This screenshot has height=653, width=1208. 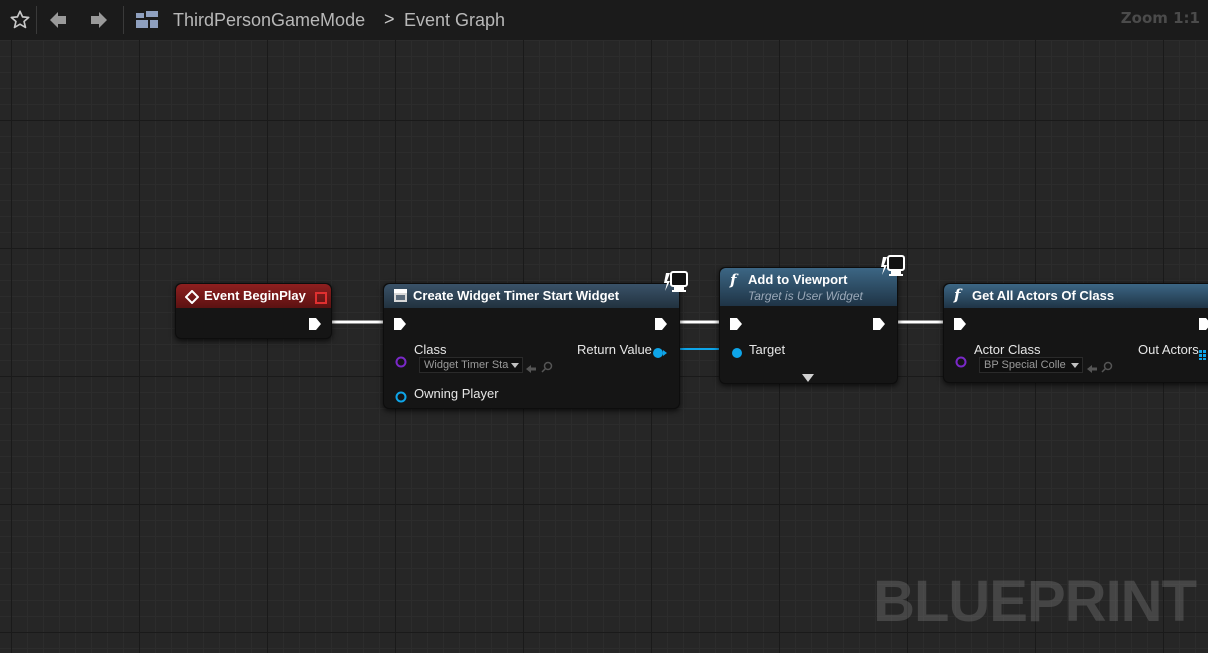 What do you see at coordinates (1168, 349) in the screenshot?
I see `out-actors-label: Out Actors` at bounding box center [1168, 349].